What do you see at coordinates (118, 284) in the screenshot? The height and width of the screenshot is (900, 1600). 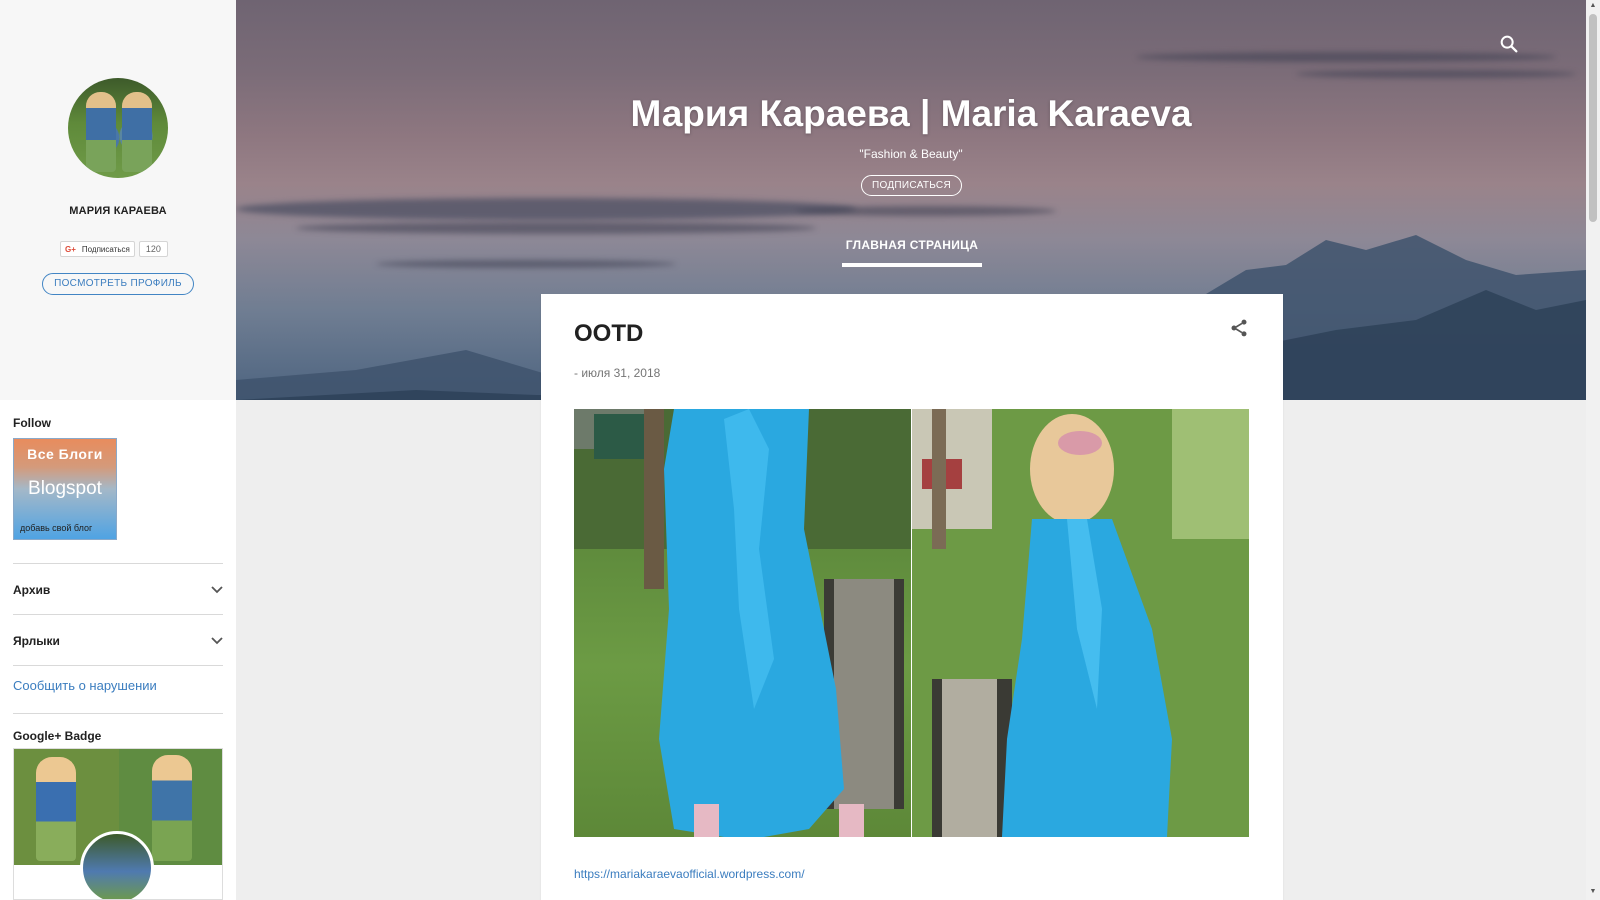 I see `view-profile-button: ПОСМОТРЕТЬ ПРОФИЛЬ` at bounding box center [118, 284].